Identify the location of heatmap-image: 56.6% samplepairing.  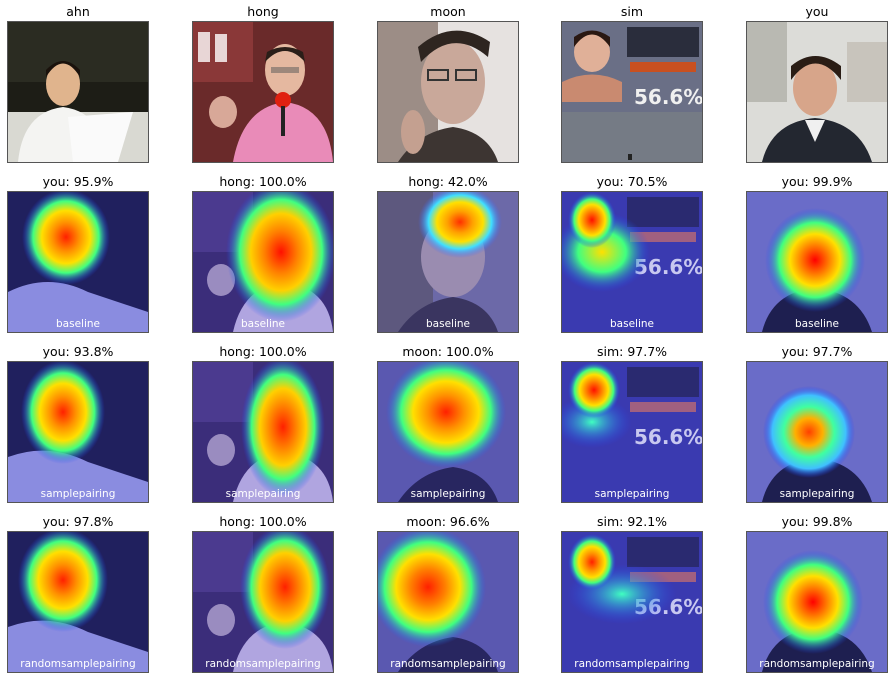
(632, 432).